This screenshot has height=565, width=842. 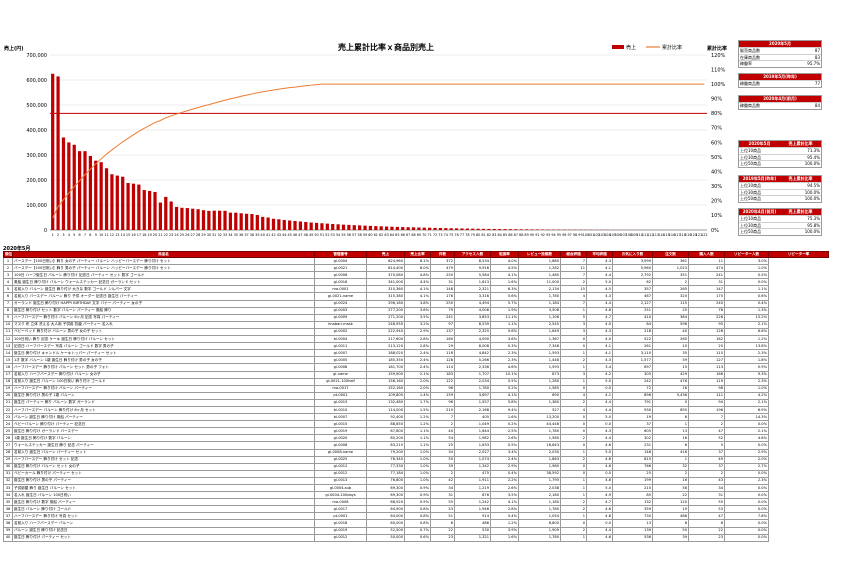 What do you see at coordinates (340, 381) in the screenshot?
I see `table-cell: gl-0021-100half` at bounding box center [340, 381].